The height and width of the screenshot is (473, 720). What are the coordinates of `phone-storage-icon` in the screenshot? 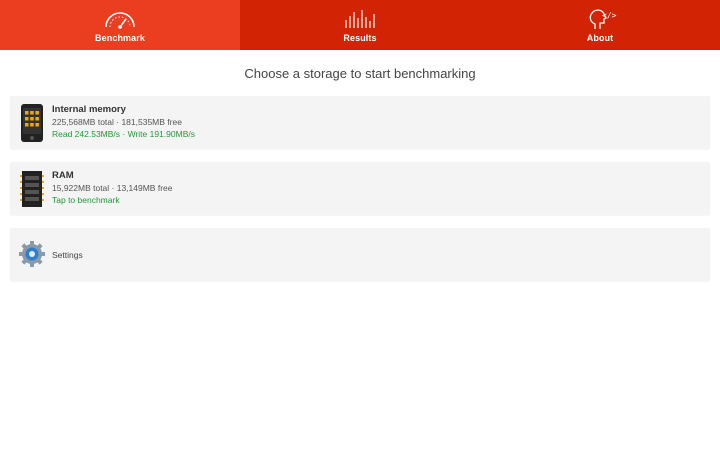 It's located at (32, 123).